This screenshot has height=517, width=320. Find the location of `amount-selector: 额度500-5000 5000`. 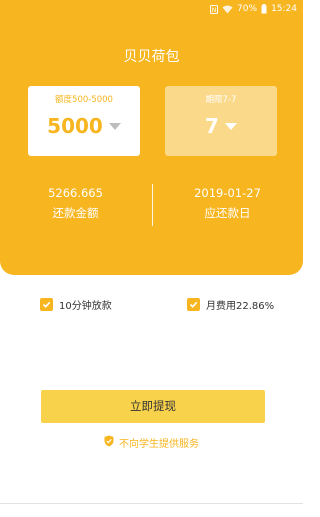

amount-selector: 额度500-5000 5000 is located at coordinates (84, 121).